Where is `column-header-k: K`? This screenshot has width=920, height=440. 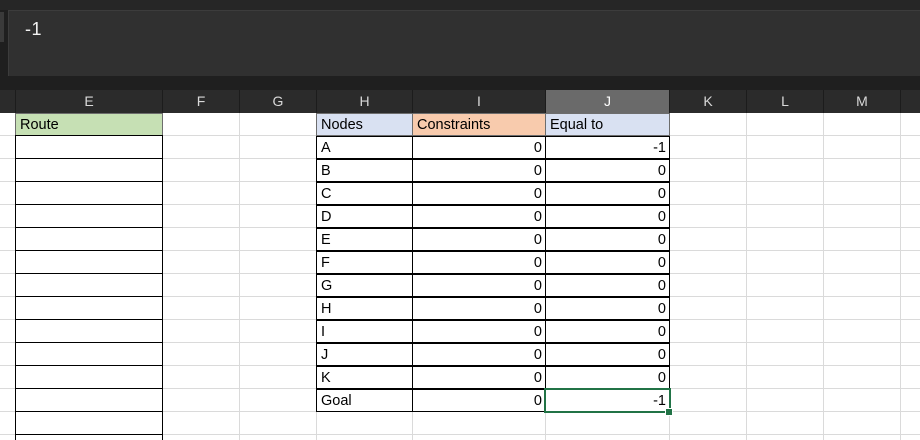
column-header-k: K is located at coordinates (708, 101).